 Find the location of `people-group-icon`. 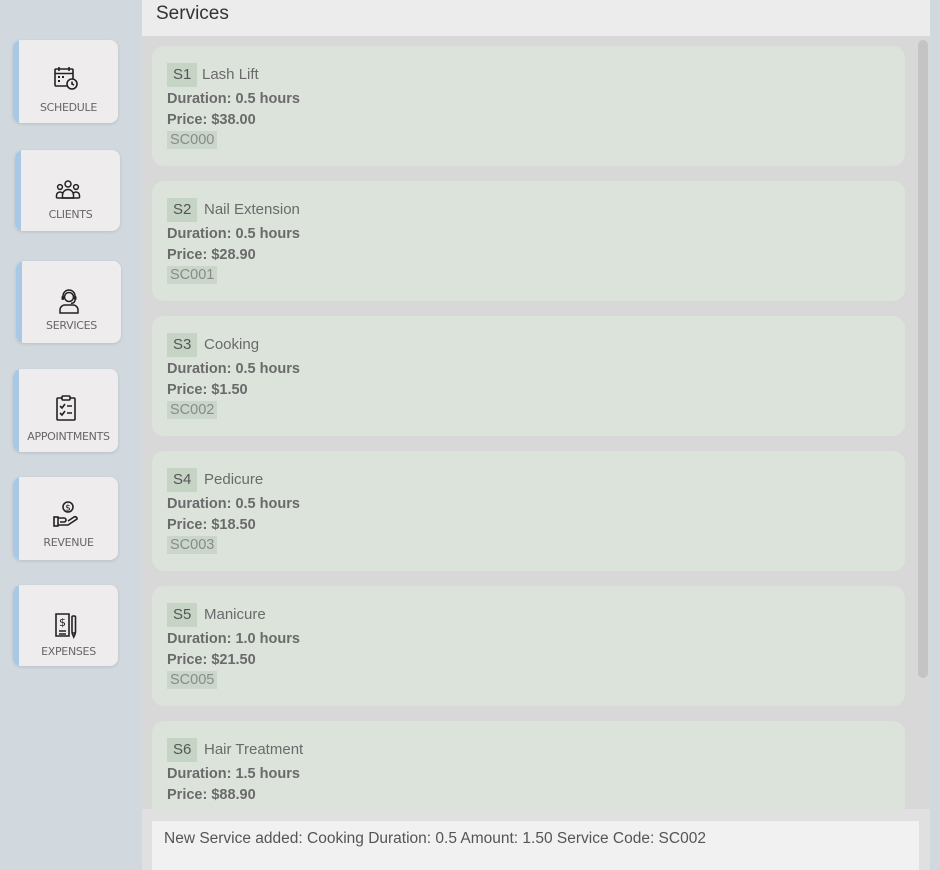

people-group-icon is located at coordinates (67, 190).